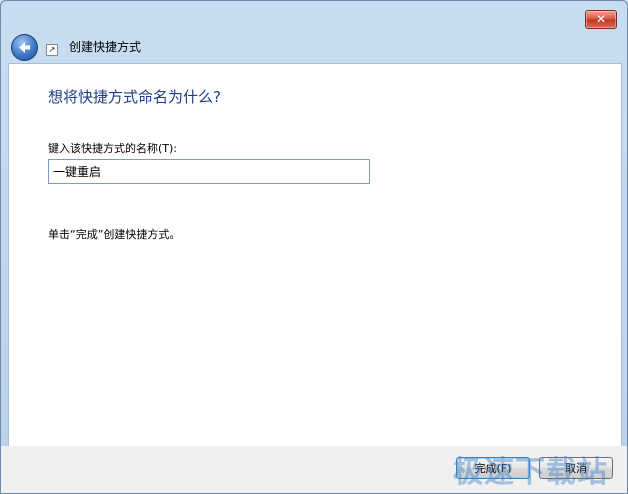 This screenshot has height=494, width=628. I want to click on arrow-left-icon, so click(24, 47).